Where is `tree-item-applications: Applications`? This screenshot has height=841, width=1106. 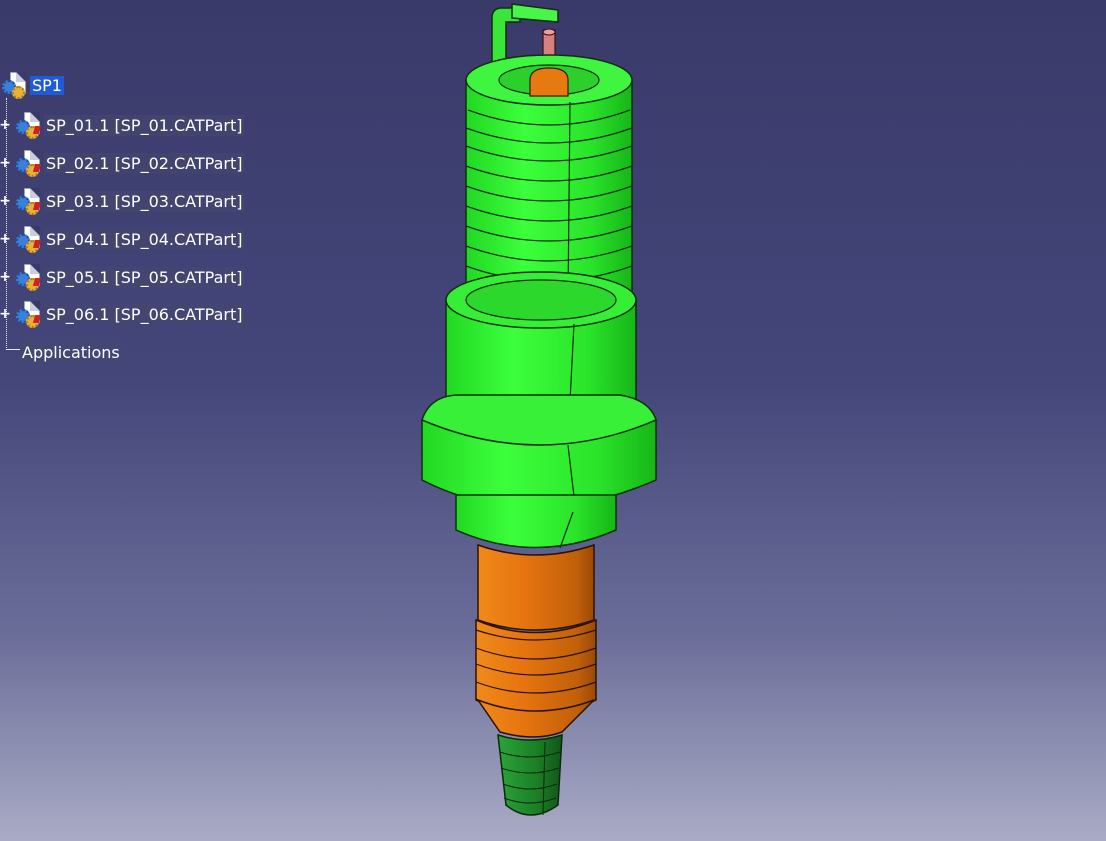
tree-item-applications: Applications is located at coordinates (71, 352).